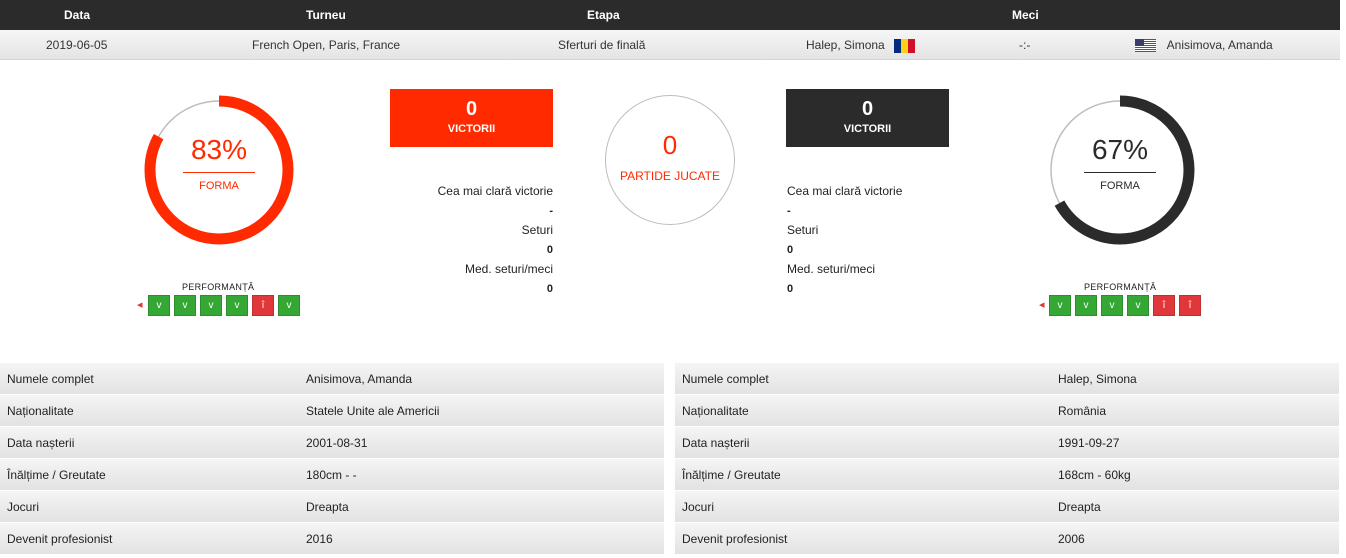 The height and width of the screenshot is (558, 1346). I want to click on left-victories-label: VICTORII, so click(471, 129).